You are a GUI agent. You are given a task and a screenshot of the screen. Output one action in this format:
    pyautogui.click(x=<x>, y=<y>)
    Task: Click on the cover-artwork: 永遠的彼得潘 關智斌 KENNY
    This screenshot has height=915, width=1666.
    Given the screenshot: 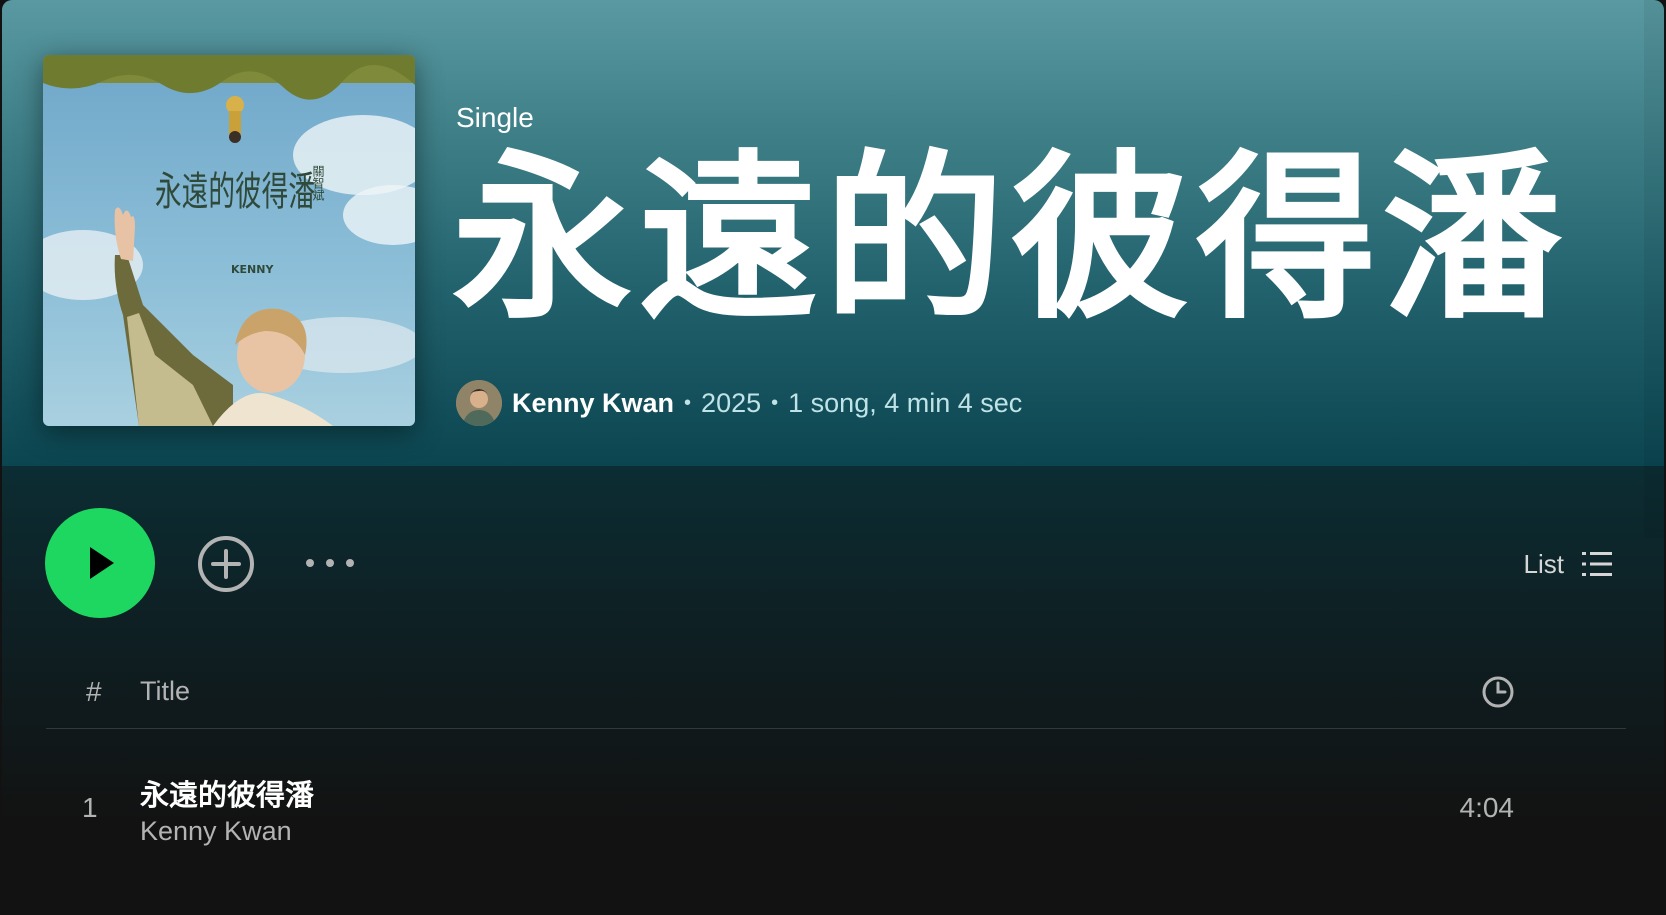 What is the action you would take?
    pyautogui.click(x=229, y=240)
    